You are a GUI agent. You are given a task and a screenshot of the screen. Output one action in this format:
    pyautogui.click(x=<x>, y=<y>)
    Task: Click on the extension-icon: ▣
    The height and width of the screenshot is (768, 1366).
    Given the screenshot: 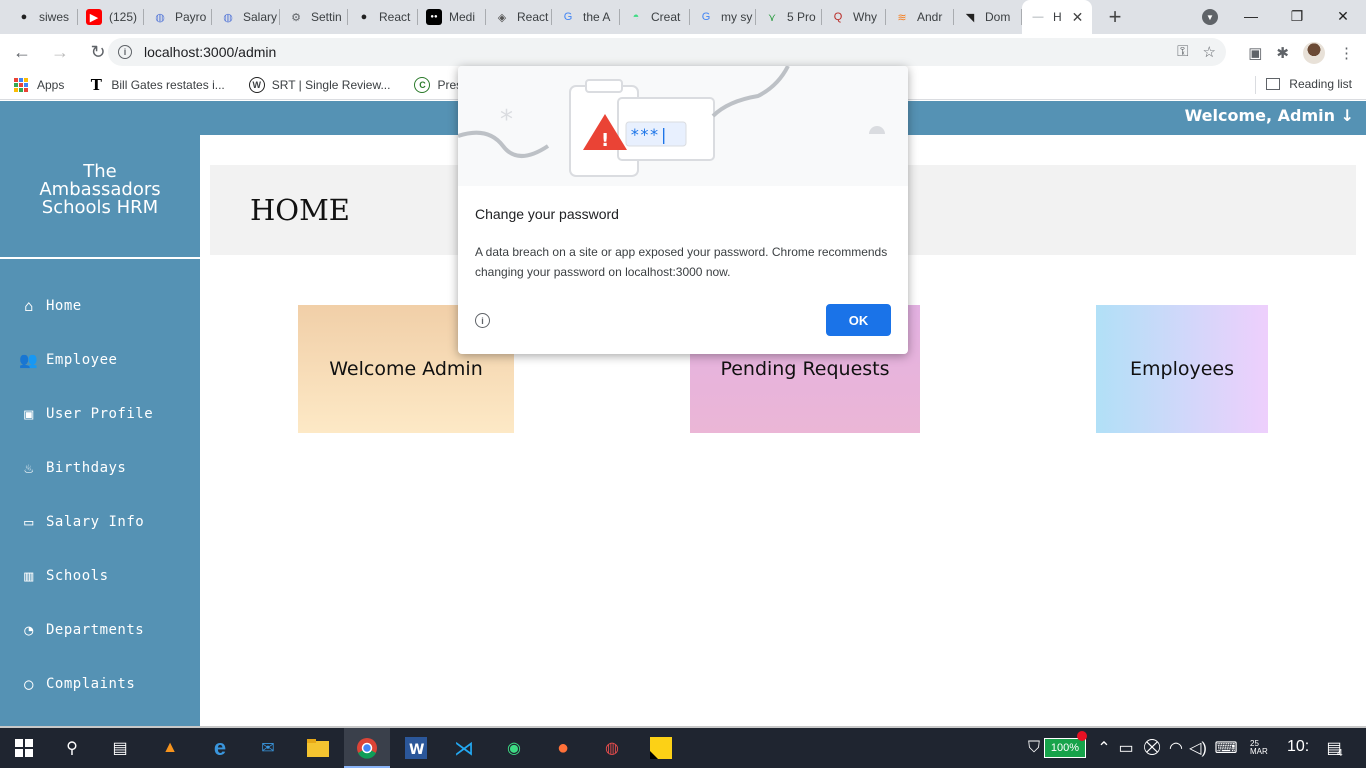 What is the action you would take?
    pyautogui.click(x=1255, y=53)
    